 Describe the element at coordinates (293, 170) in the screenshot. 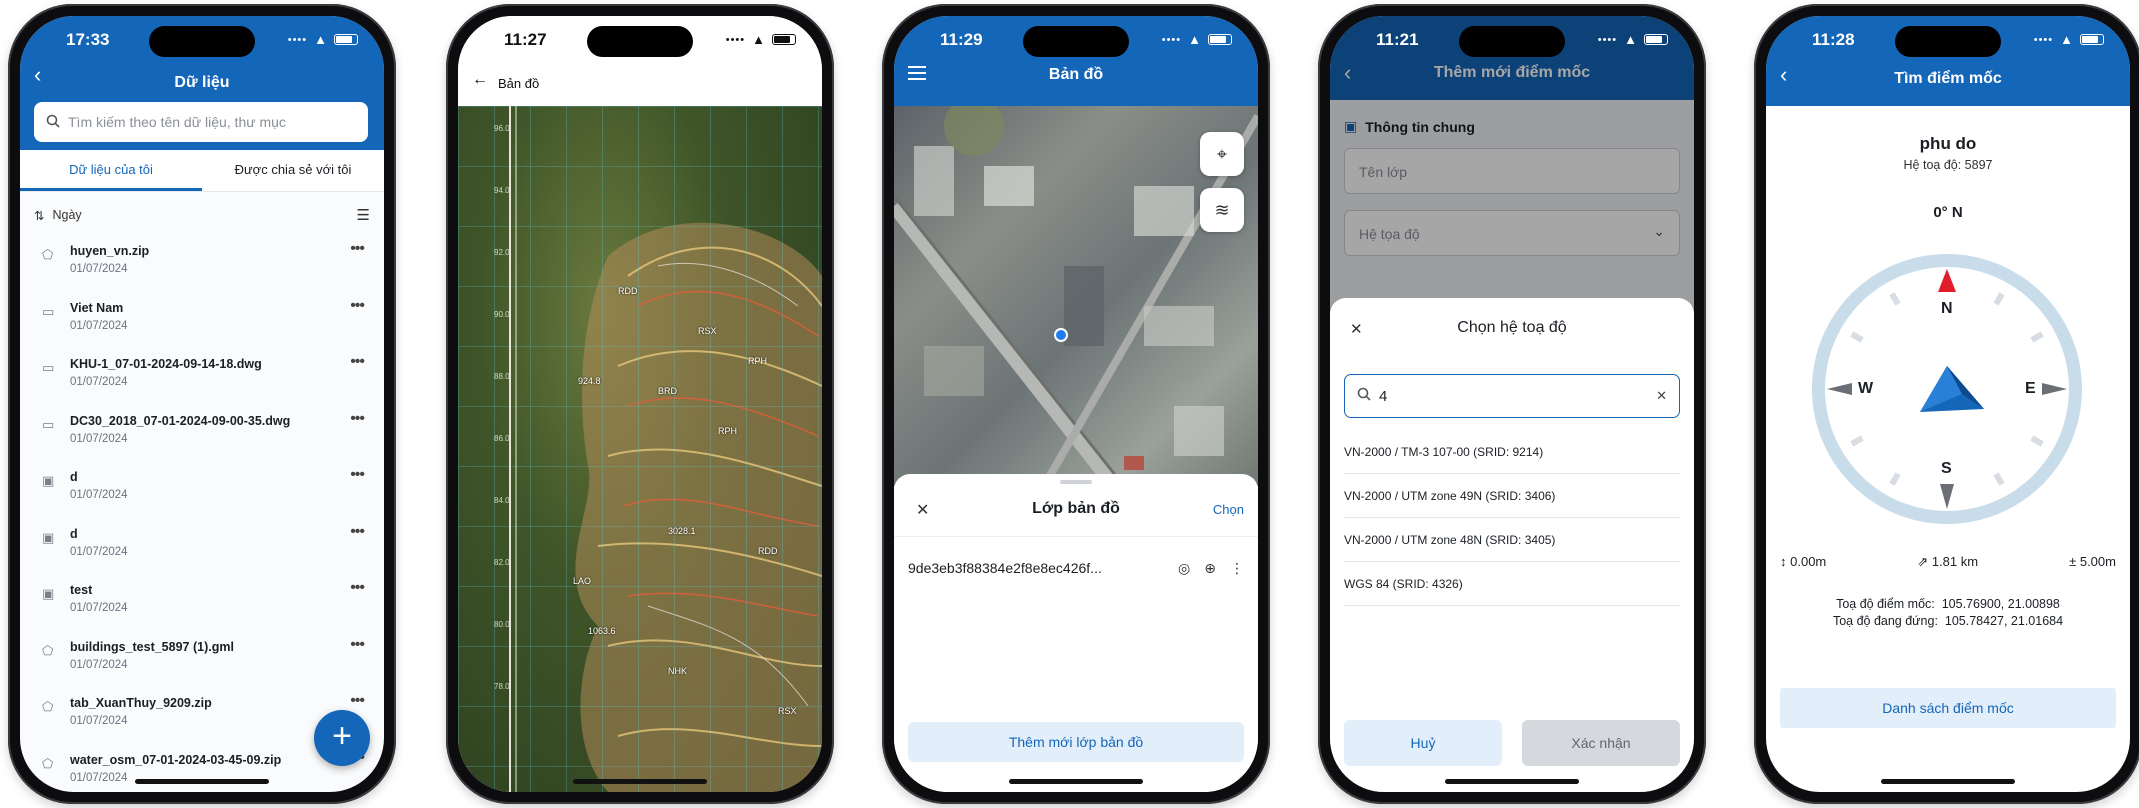

I see `tab-shared: Được chia sẻ với tôi` at that location.